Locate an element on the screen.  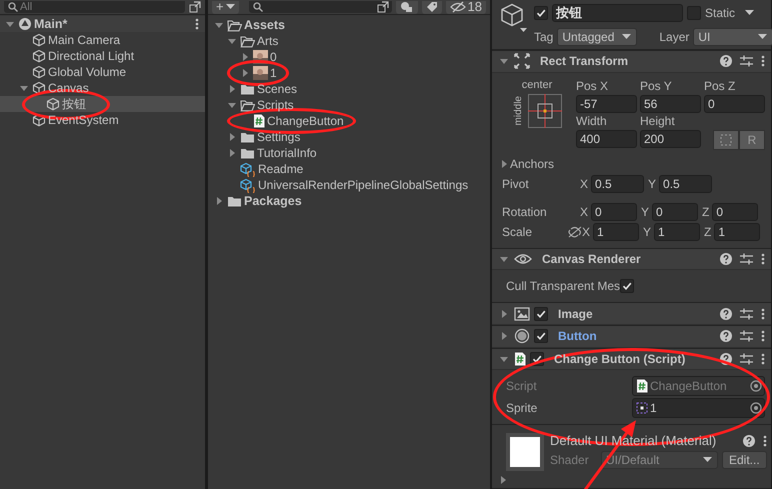
project-item: Readme is located at coordinates (349, 169).